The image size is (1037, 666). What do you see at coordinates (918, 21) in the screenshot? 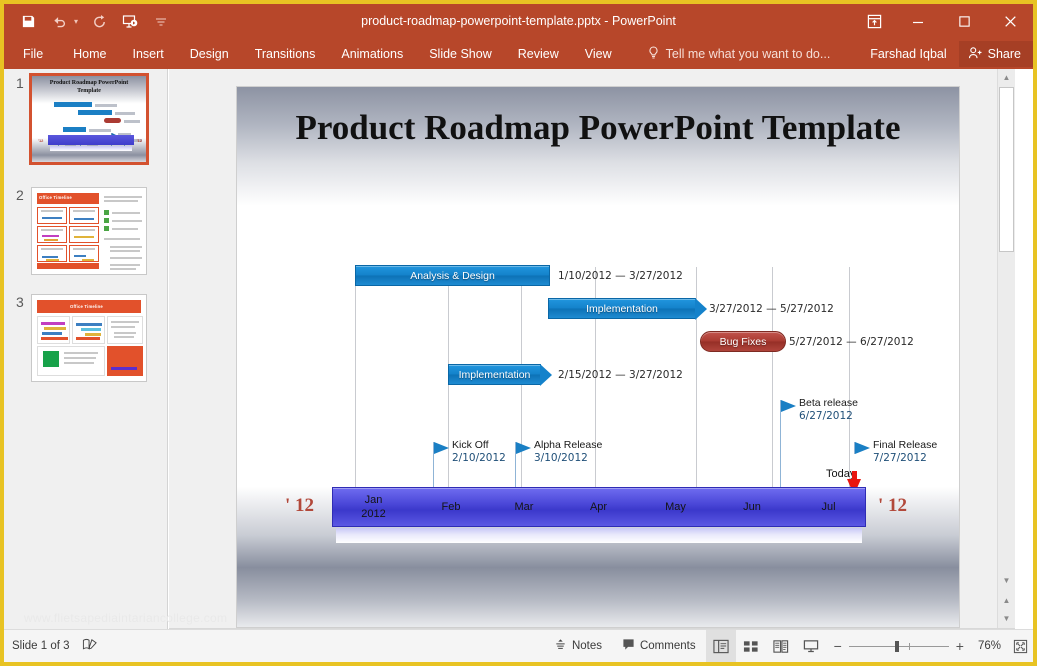
I see `minimize-button` at bounding box center [918, 21].